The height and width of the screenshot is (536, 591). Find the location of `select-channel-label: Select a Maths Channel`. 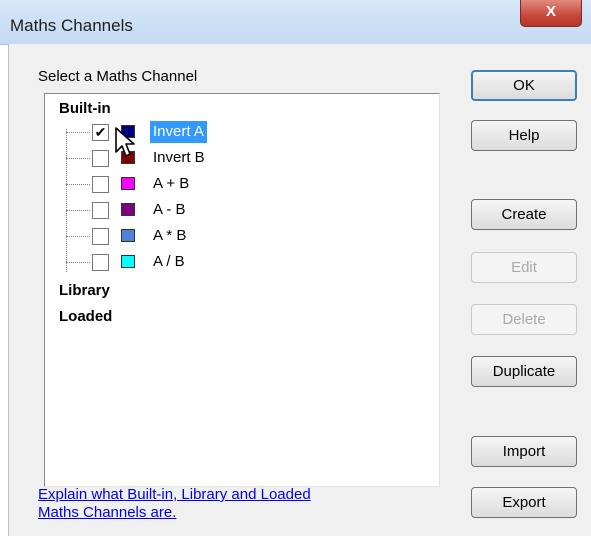

select-channel-label: Select a Maths Channel is located at coordinates (118, 76).